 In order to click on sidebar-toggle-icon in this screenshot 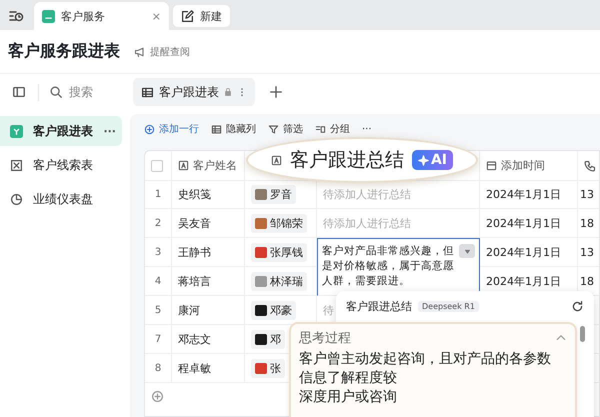, I will do `click(19, 92)`.